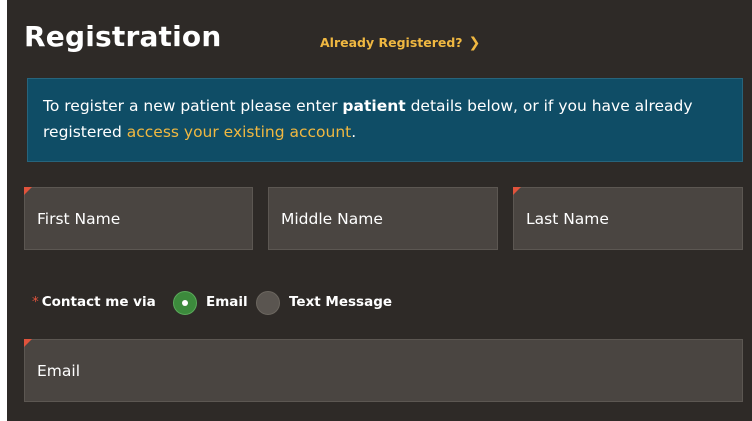 The width and height of the screenshot is (752, 421). What do you see at coordinates (391, 42) in the screenshot?
I see `already-registered-label: Already Registered?` at bounding box center [391, 42].